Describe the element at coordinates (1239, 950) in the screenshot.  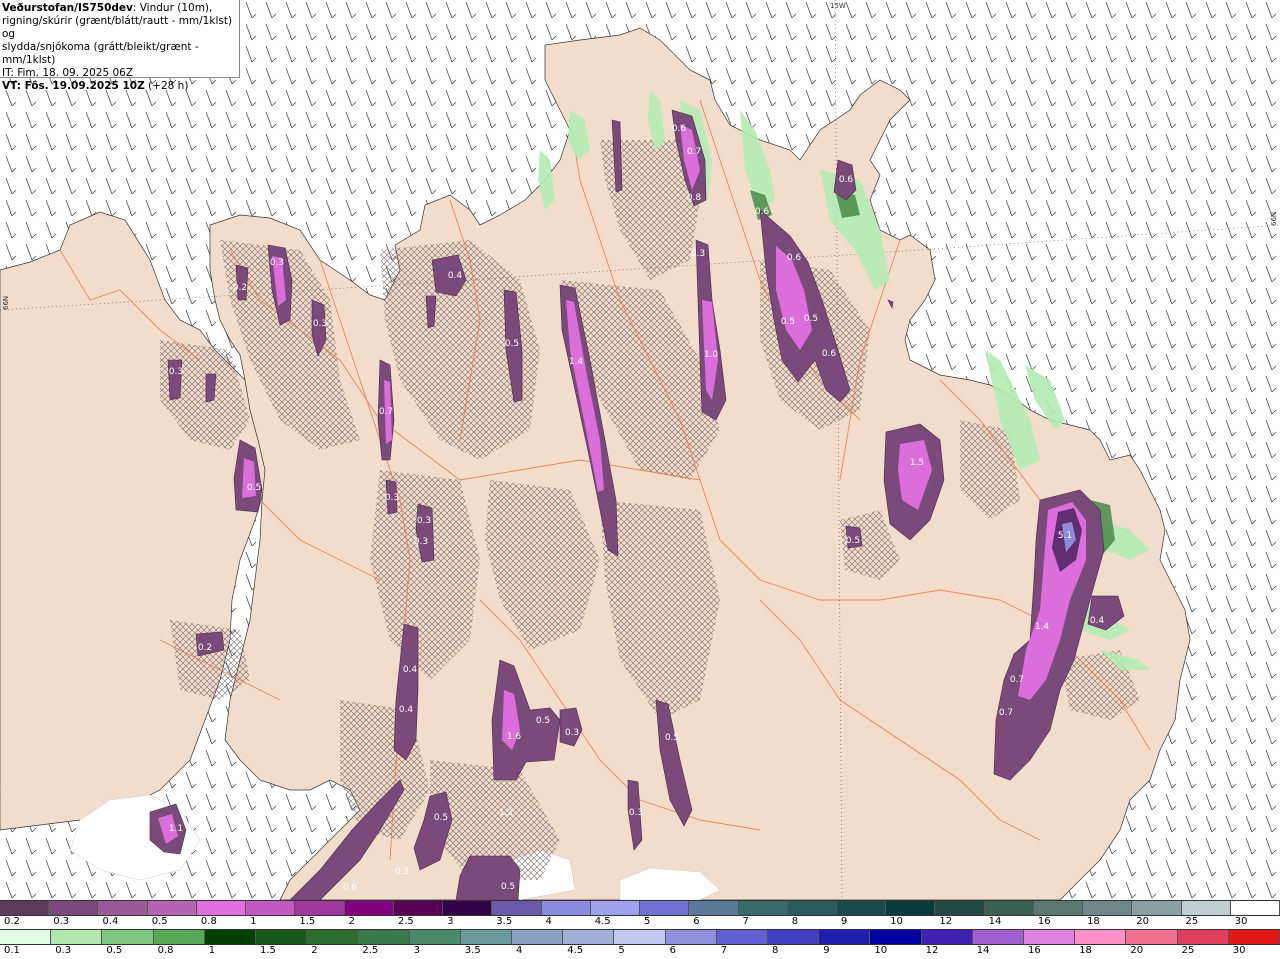
I see `legend-label: 30` at that location.